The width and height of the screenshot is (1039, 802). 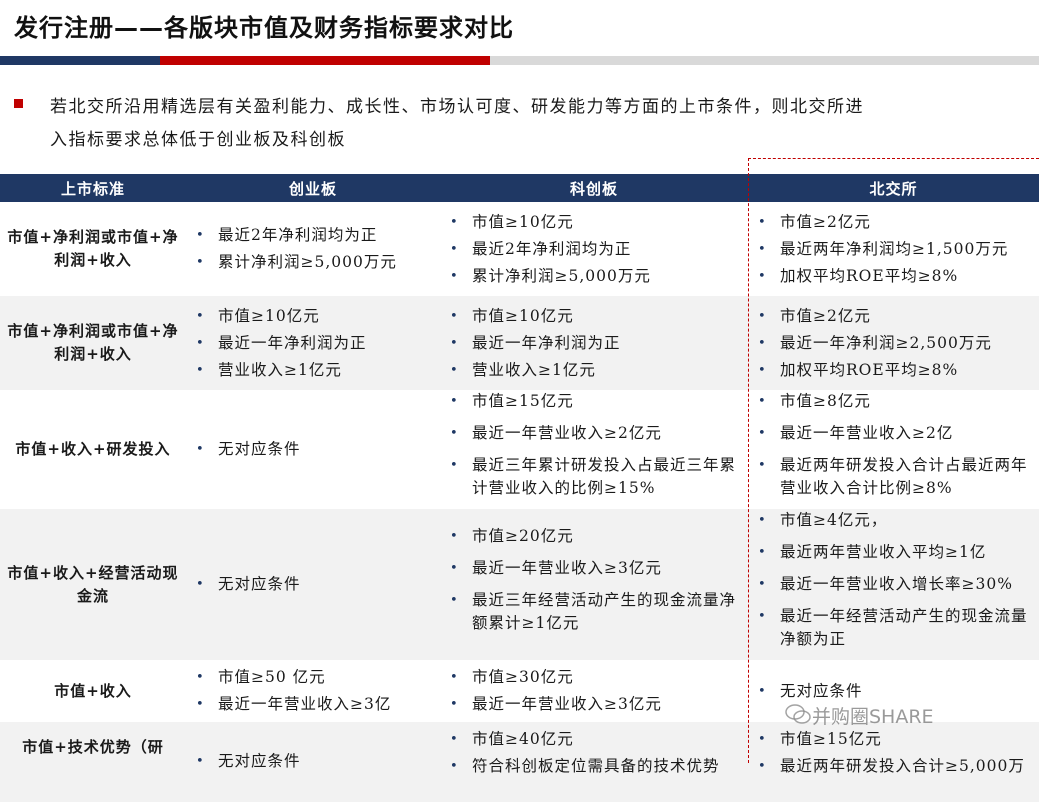 I want to click on header-bse: 北交所, so click(x=893, y=188).